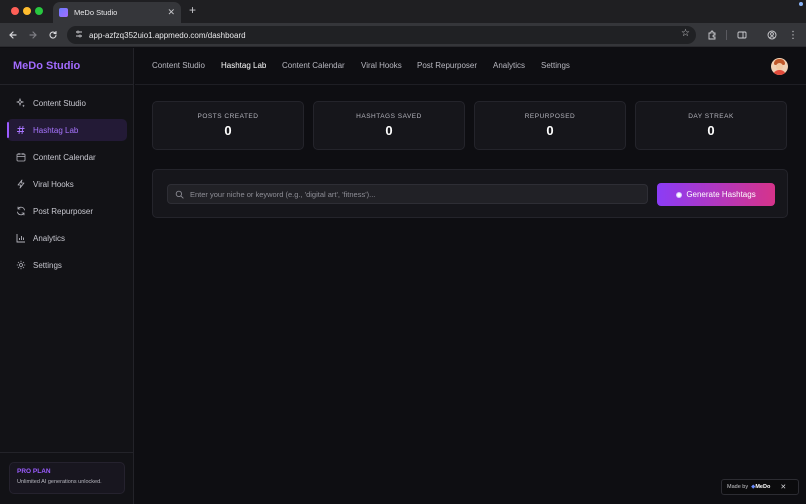 The image size is (806, 504). What do you see at coordinates (550, 116) in the screenshot?
I see `stat-label: REPURPOSED` at bounding box center [550, 116].